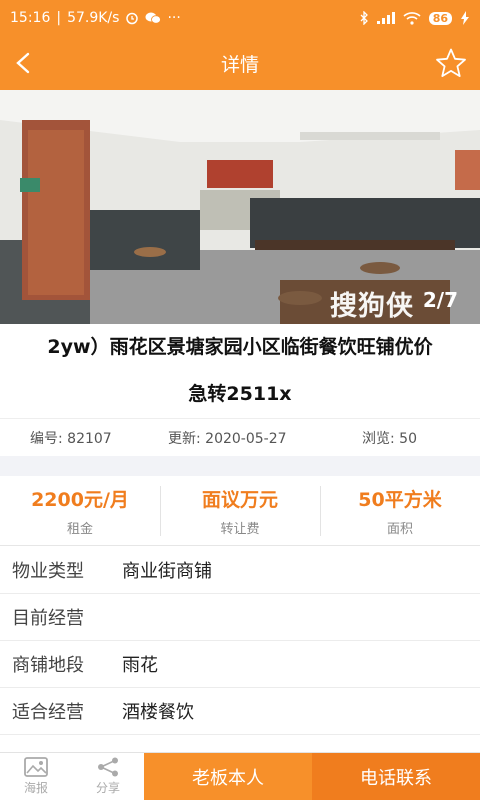  What do you see at coordinates (132, 18) in the screenshot?
I see `alarm-icon` at bounding box center [132, 18].